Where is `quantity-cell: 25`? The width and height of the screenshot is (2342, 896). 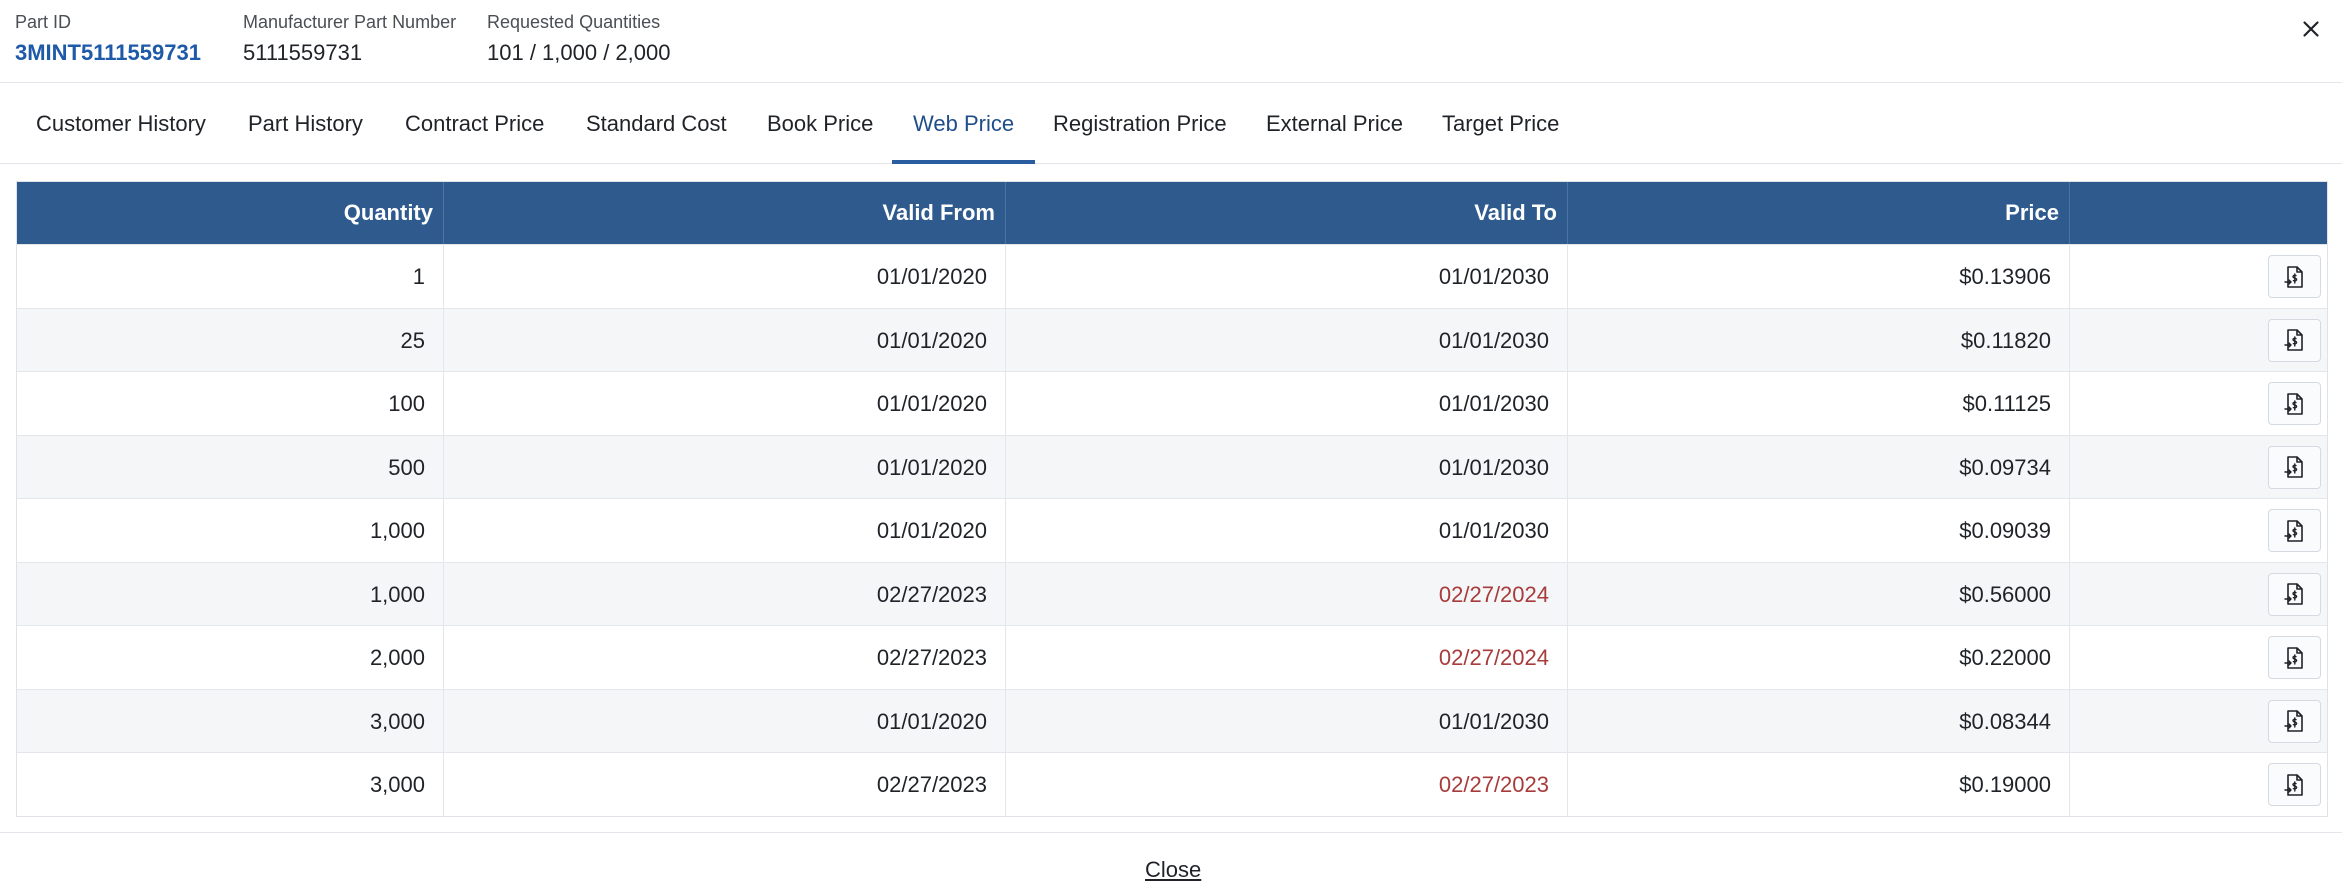 quantity-cell: 25 is located at coordinates (230, 340).